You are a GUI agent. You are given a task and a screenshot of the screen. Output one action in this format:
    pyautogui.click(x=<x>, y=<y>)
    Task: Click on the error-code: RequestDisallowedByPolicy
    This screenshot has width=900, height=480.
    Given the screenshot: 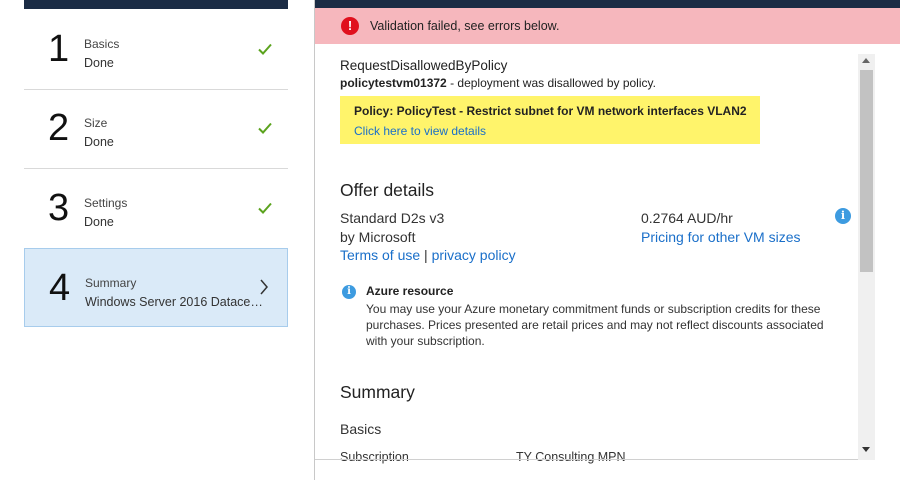 What is the action you would take?
    pyautogui.click(x=424, y=65)
    